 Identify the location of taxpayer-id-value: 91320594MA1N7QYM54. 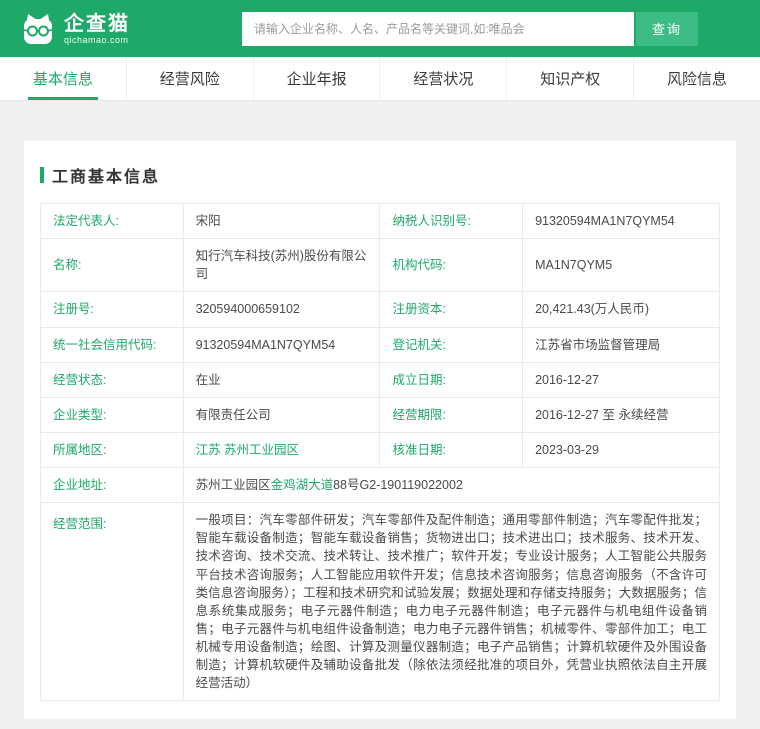
(621, 221).